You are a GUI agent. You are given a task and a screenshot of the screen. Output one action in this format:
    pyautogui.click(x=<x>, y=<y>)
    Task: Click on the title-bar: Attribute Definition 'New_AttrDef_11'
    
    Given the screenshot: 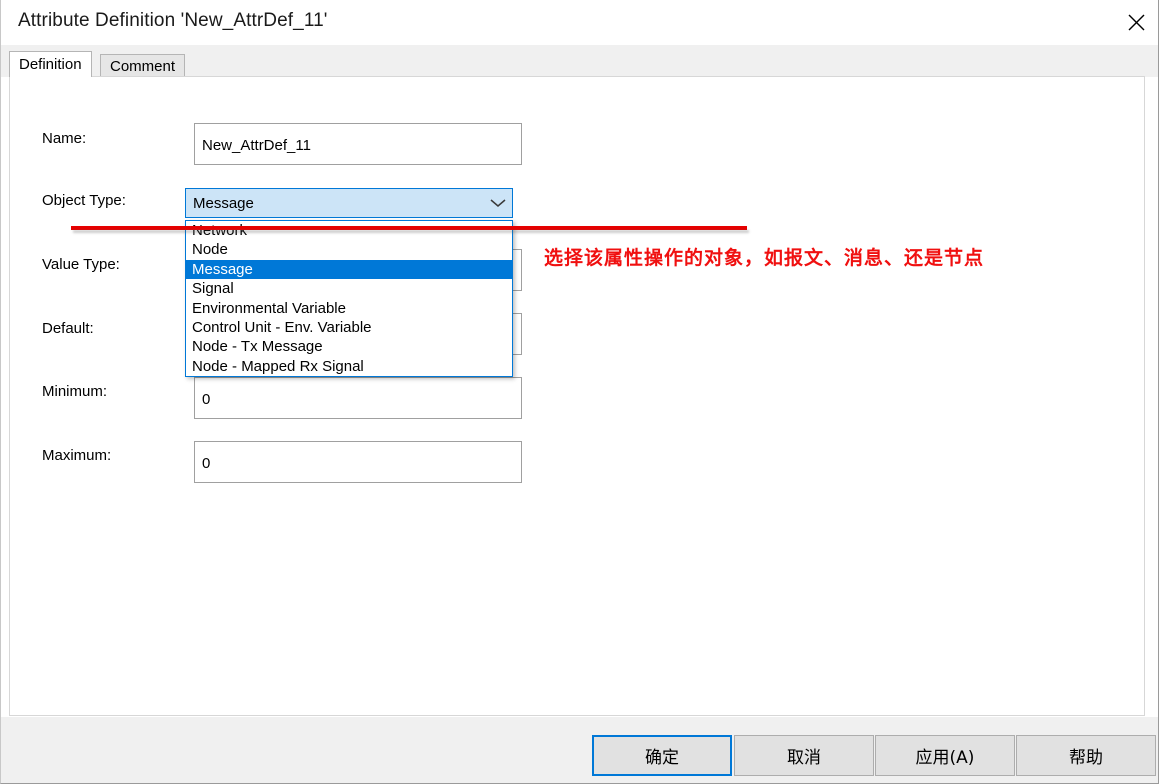 What is the action you would take?
    pyautogui.click(x=579, y=22)
    